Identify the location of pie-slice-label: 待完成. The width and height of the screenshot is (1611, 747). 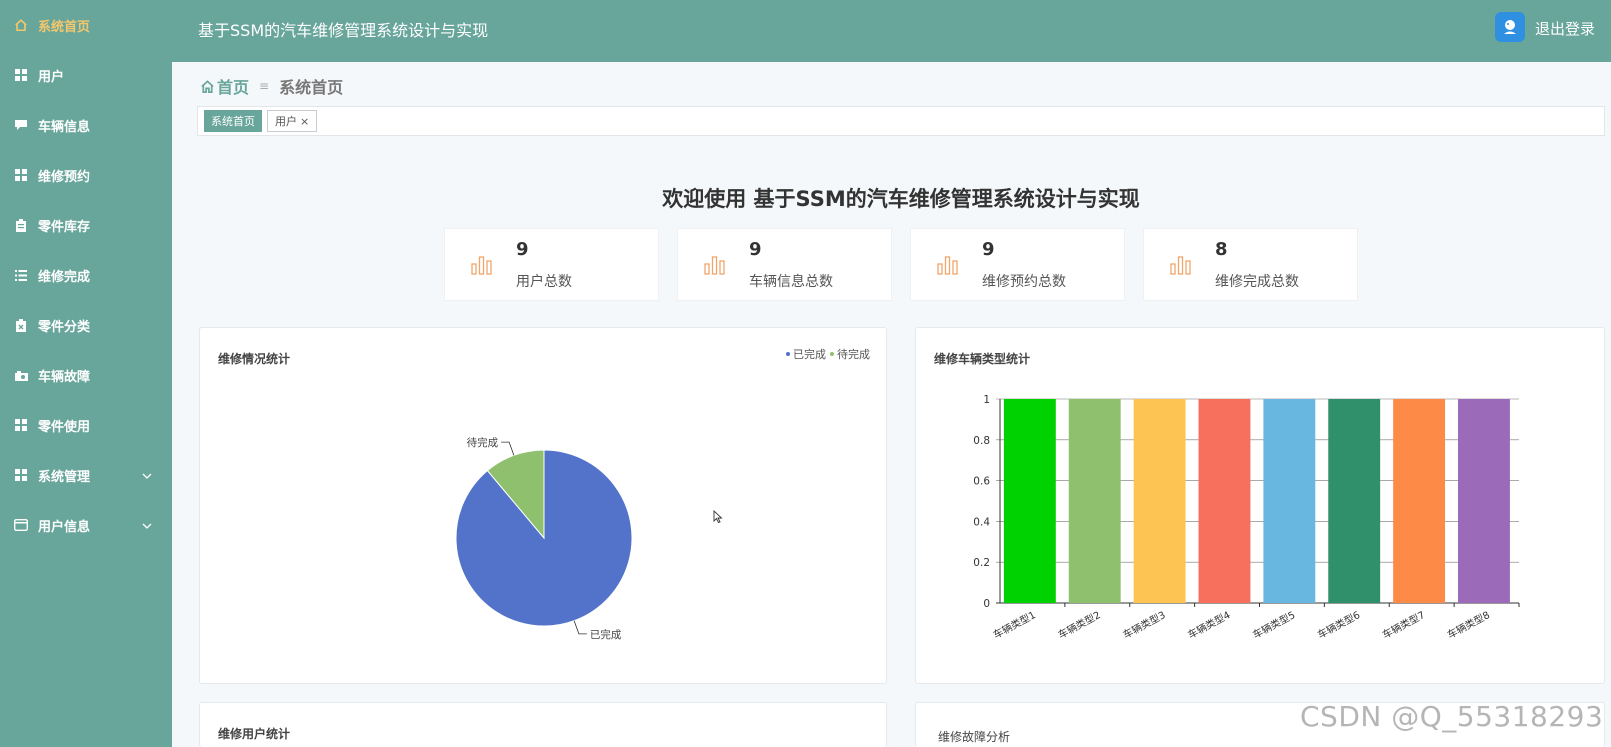
(483, 442).